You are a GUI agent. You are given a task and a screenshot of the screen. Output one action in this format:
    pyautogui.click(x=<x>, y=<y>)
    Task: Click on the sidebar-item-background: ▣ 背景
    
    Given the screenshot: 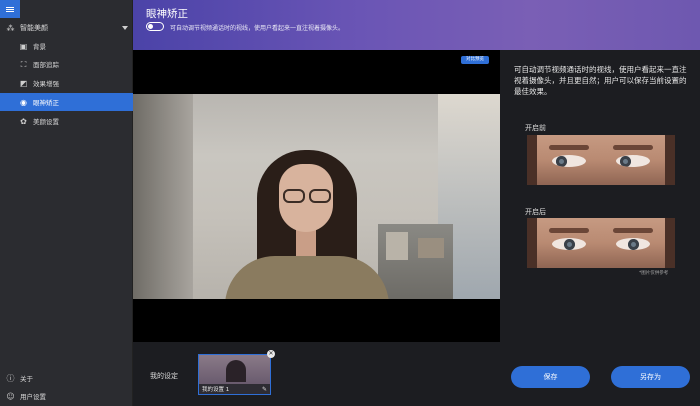 What is the action you would take?
    pyautogui.click(x=66, y=46)
    